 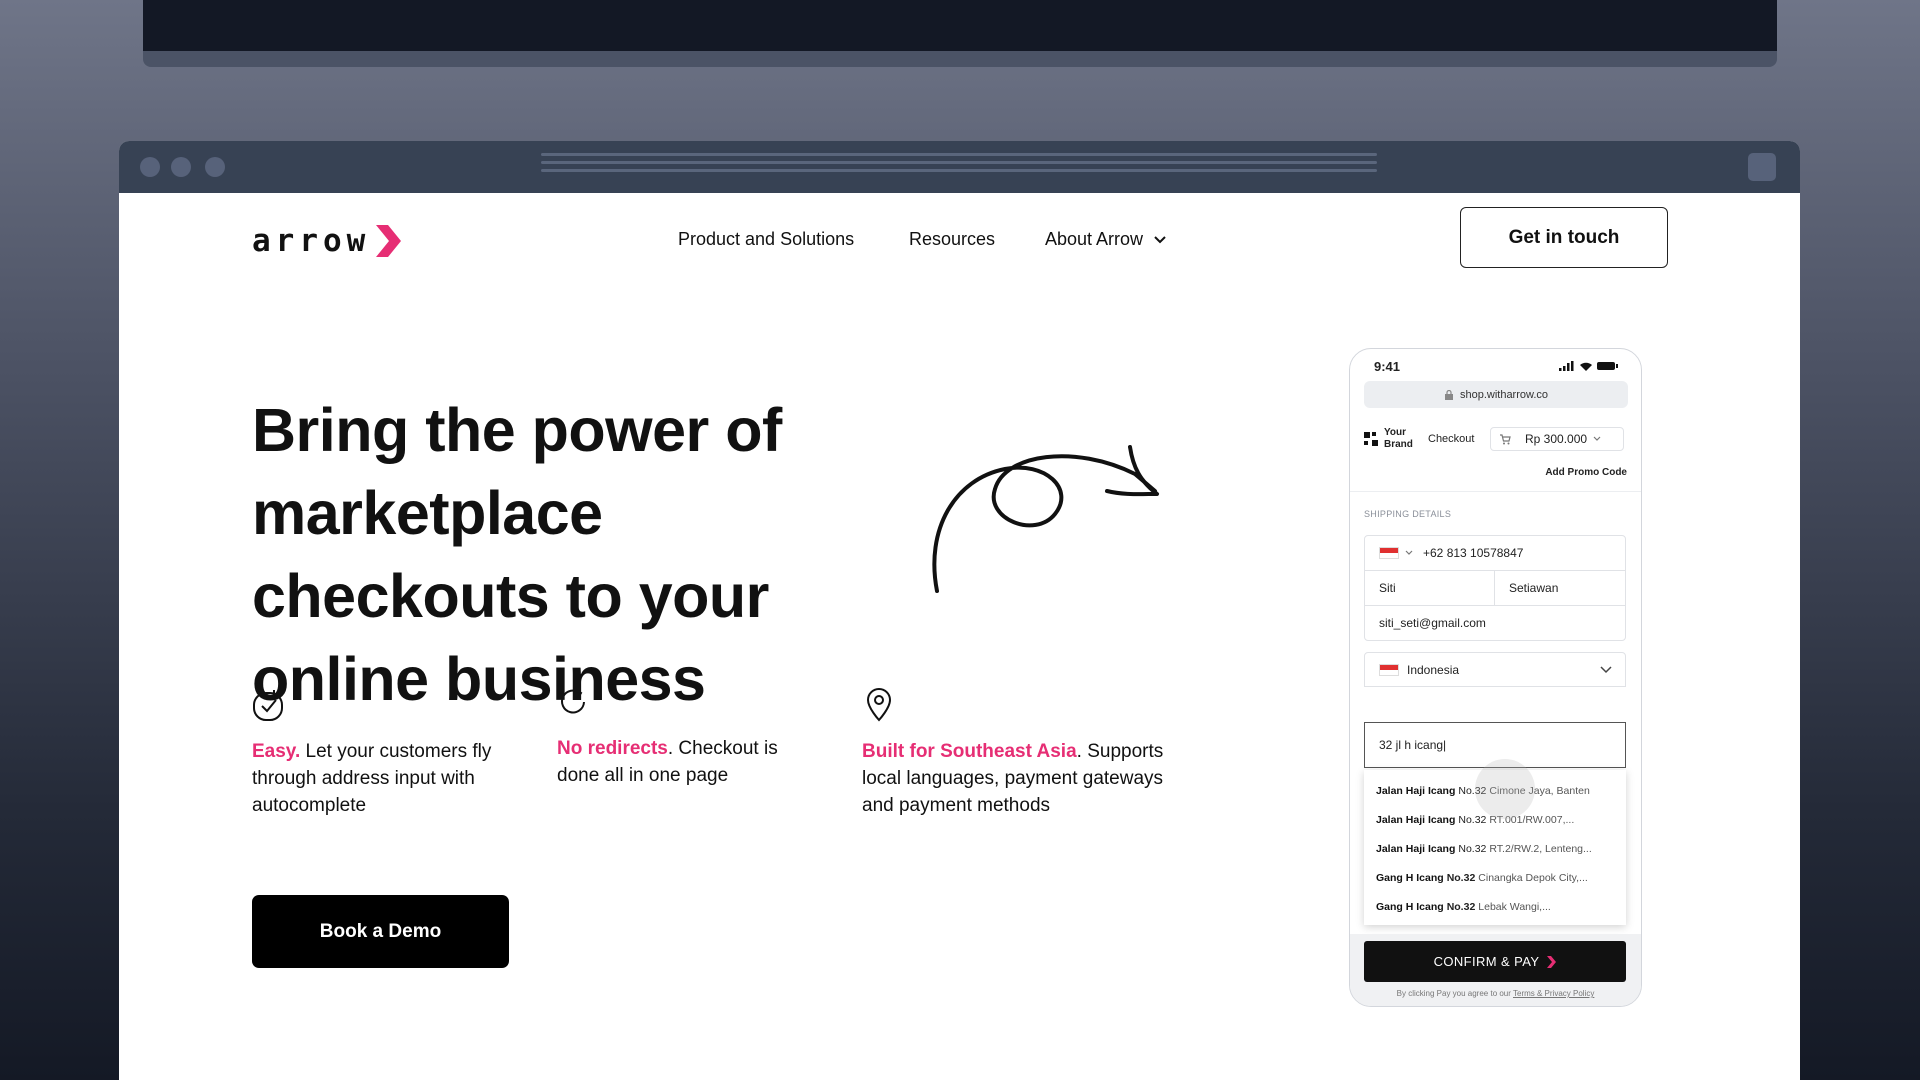 What do you see at coordinates (1451, 439) in the screenshot?
I see `checkout-label: Checkout` at bounding box center [1451, 439].